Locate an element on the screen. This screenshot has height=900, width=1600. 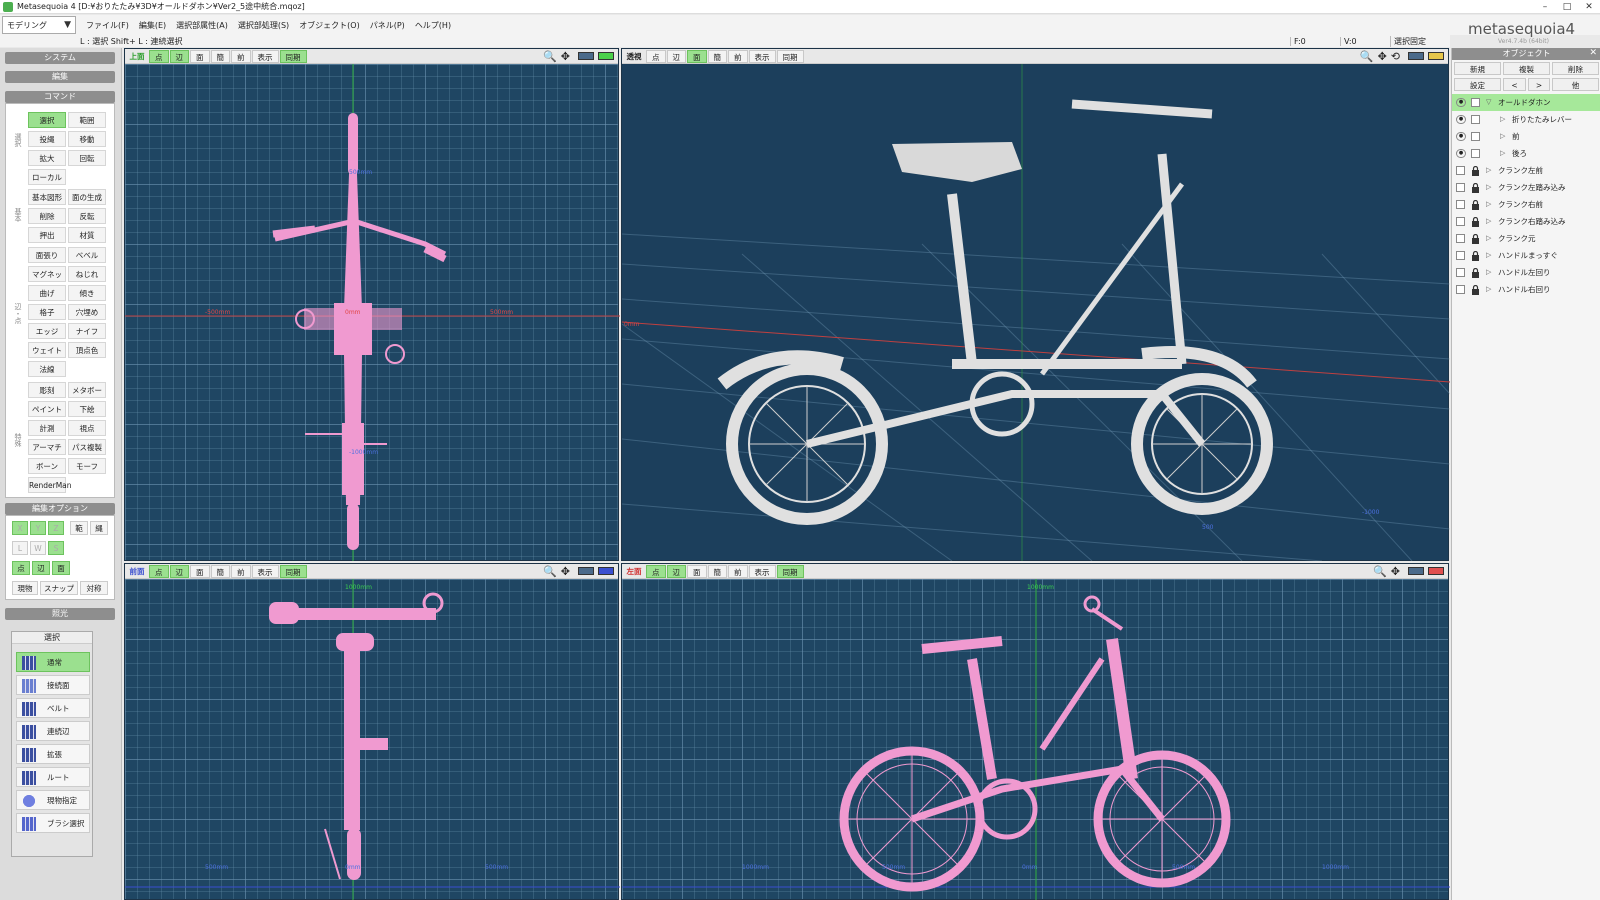
command-12: 材質 is located at coordinates (87, 235).